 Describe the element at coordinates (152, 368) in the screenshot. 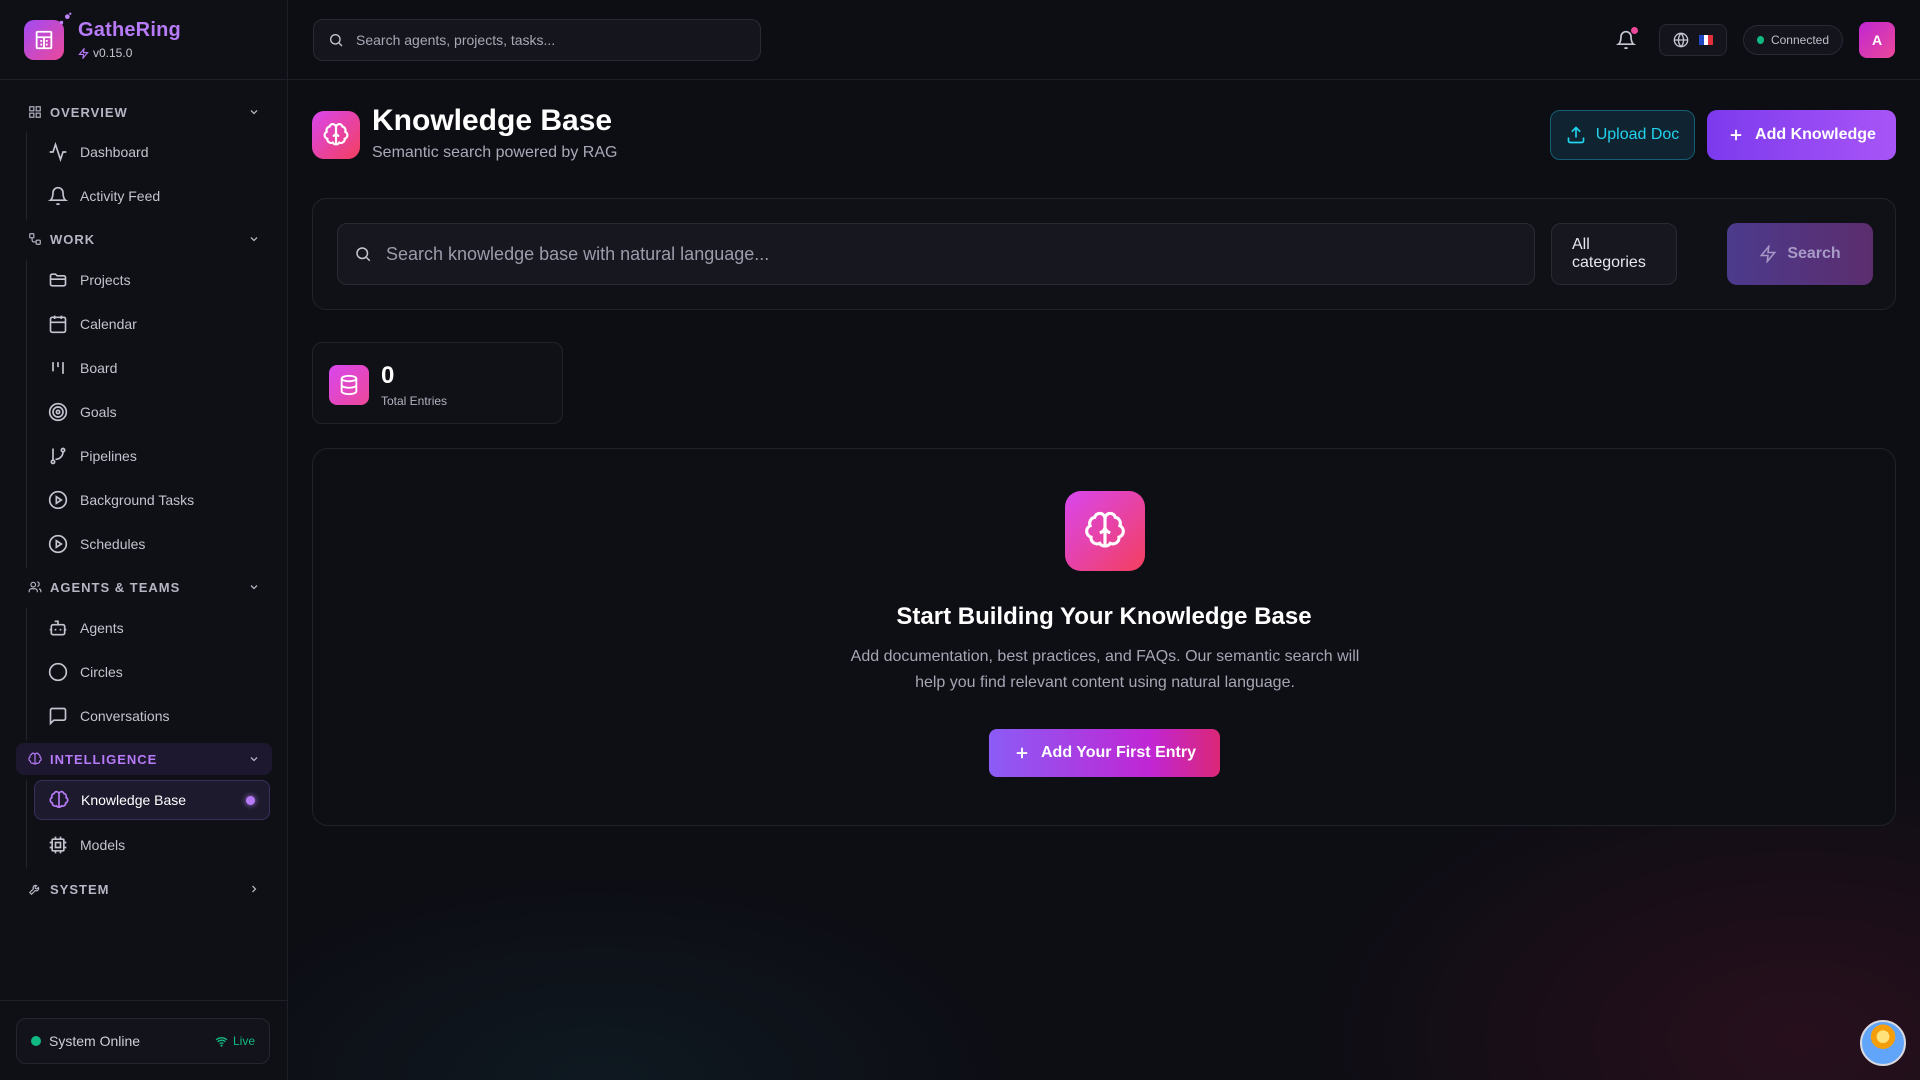

I see `sidebar-item-board: Board` at that location.